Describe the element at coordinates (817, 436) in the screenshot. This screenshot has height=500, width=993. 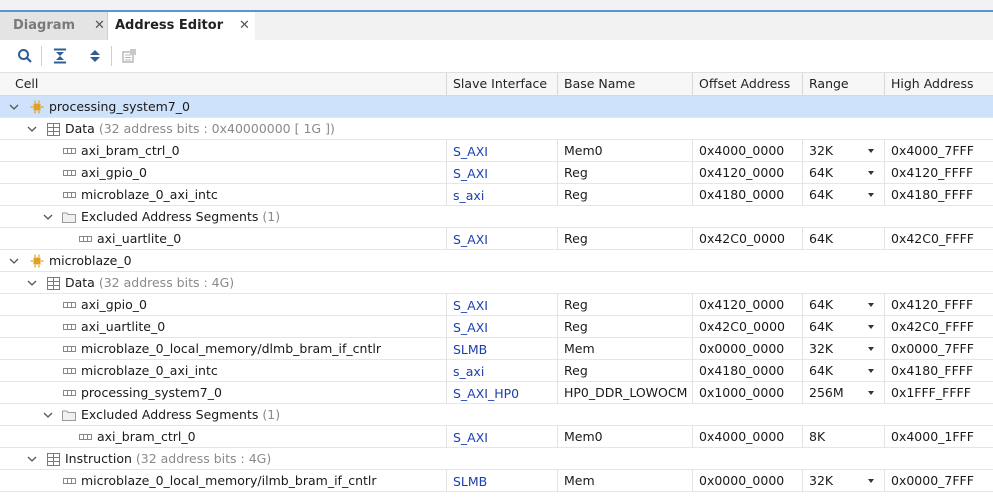
I see `range-select-text: 8K` at that location.